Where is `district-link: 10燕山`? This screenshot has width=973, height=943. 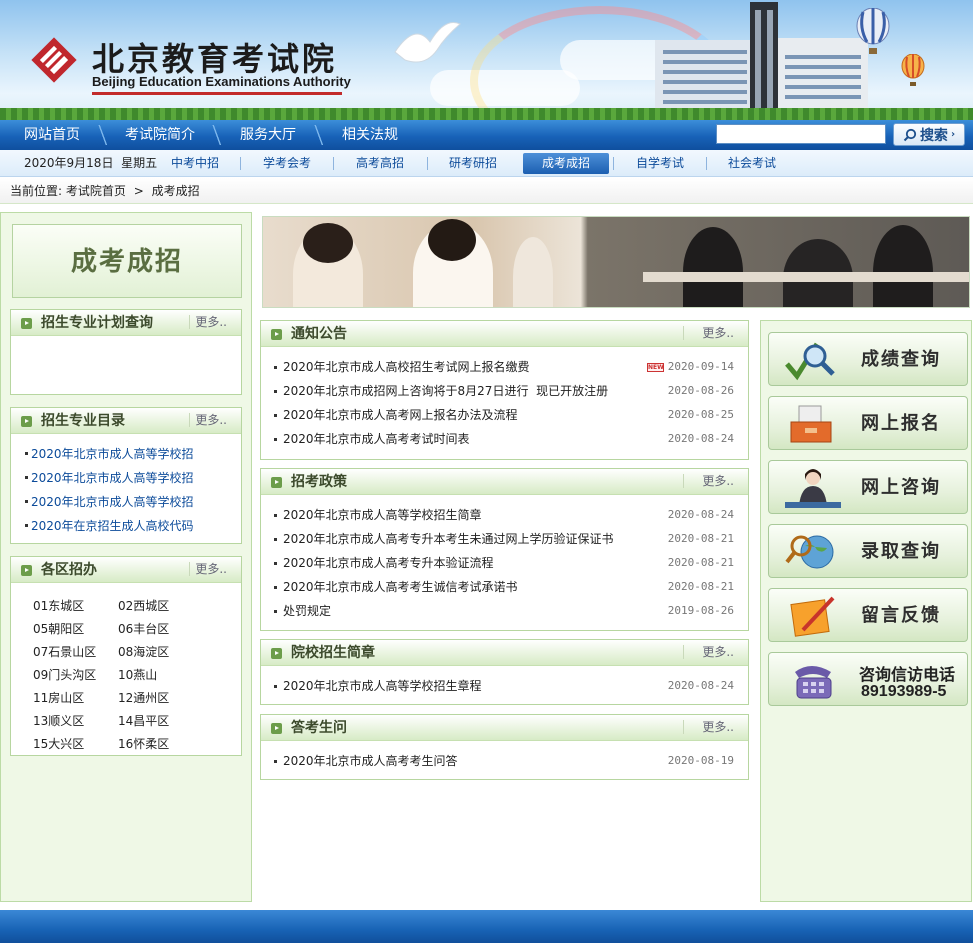 district-link: 10燕山 is located at coordinates (160, 675).